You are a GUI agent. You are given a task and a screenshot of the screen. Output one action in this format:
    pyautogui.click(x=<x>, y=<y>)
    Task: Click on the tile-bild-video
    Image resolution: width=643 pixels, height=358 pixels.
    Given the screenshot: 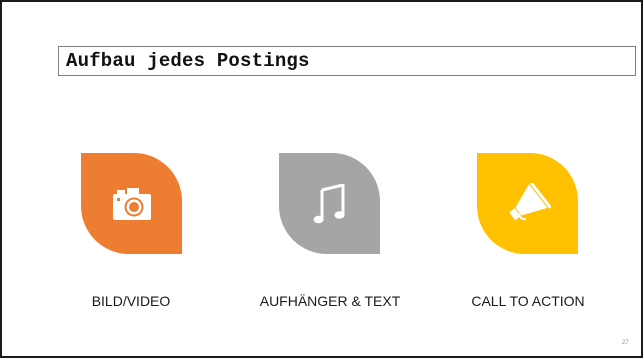 What is the action you would take?
    pyautogui.click(x=131, y=203)
    